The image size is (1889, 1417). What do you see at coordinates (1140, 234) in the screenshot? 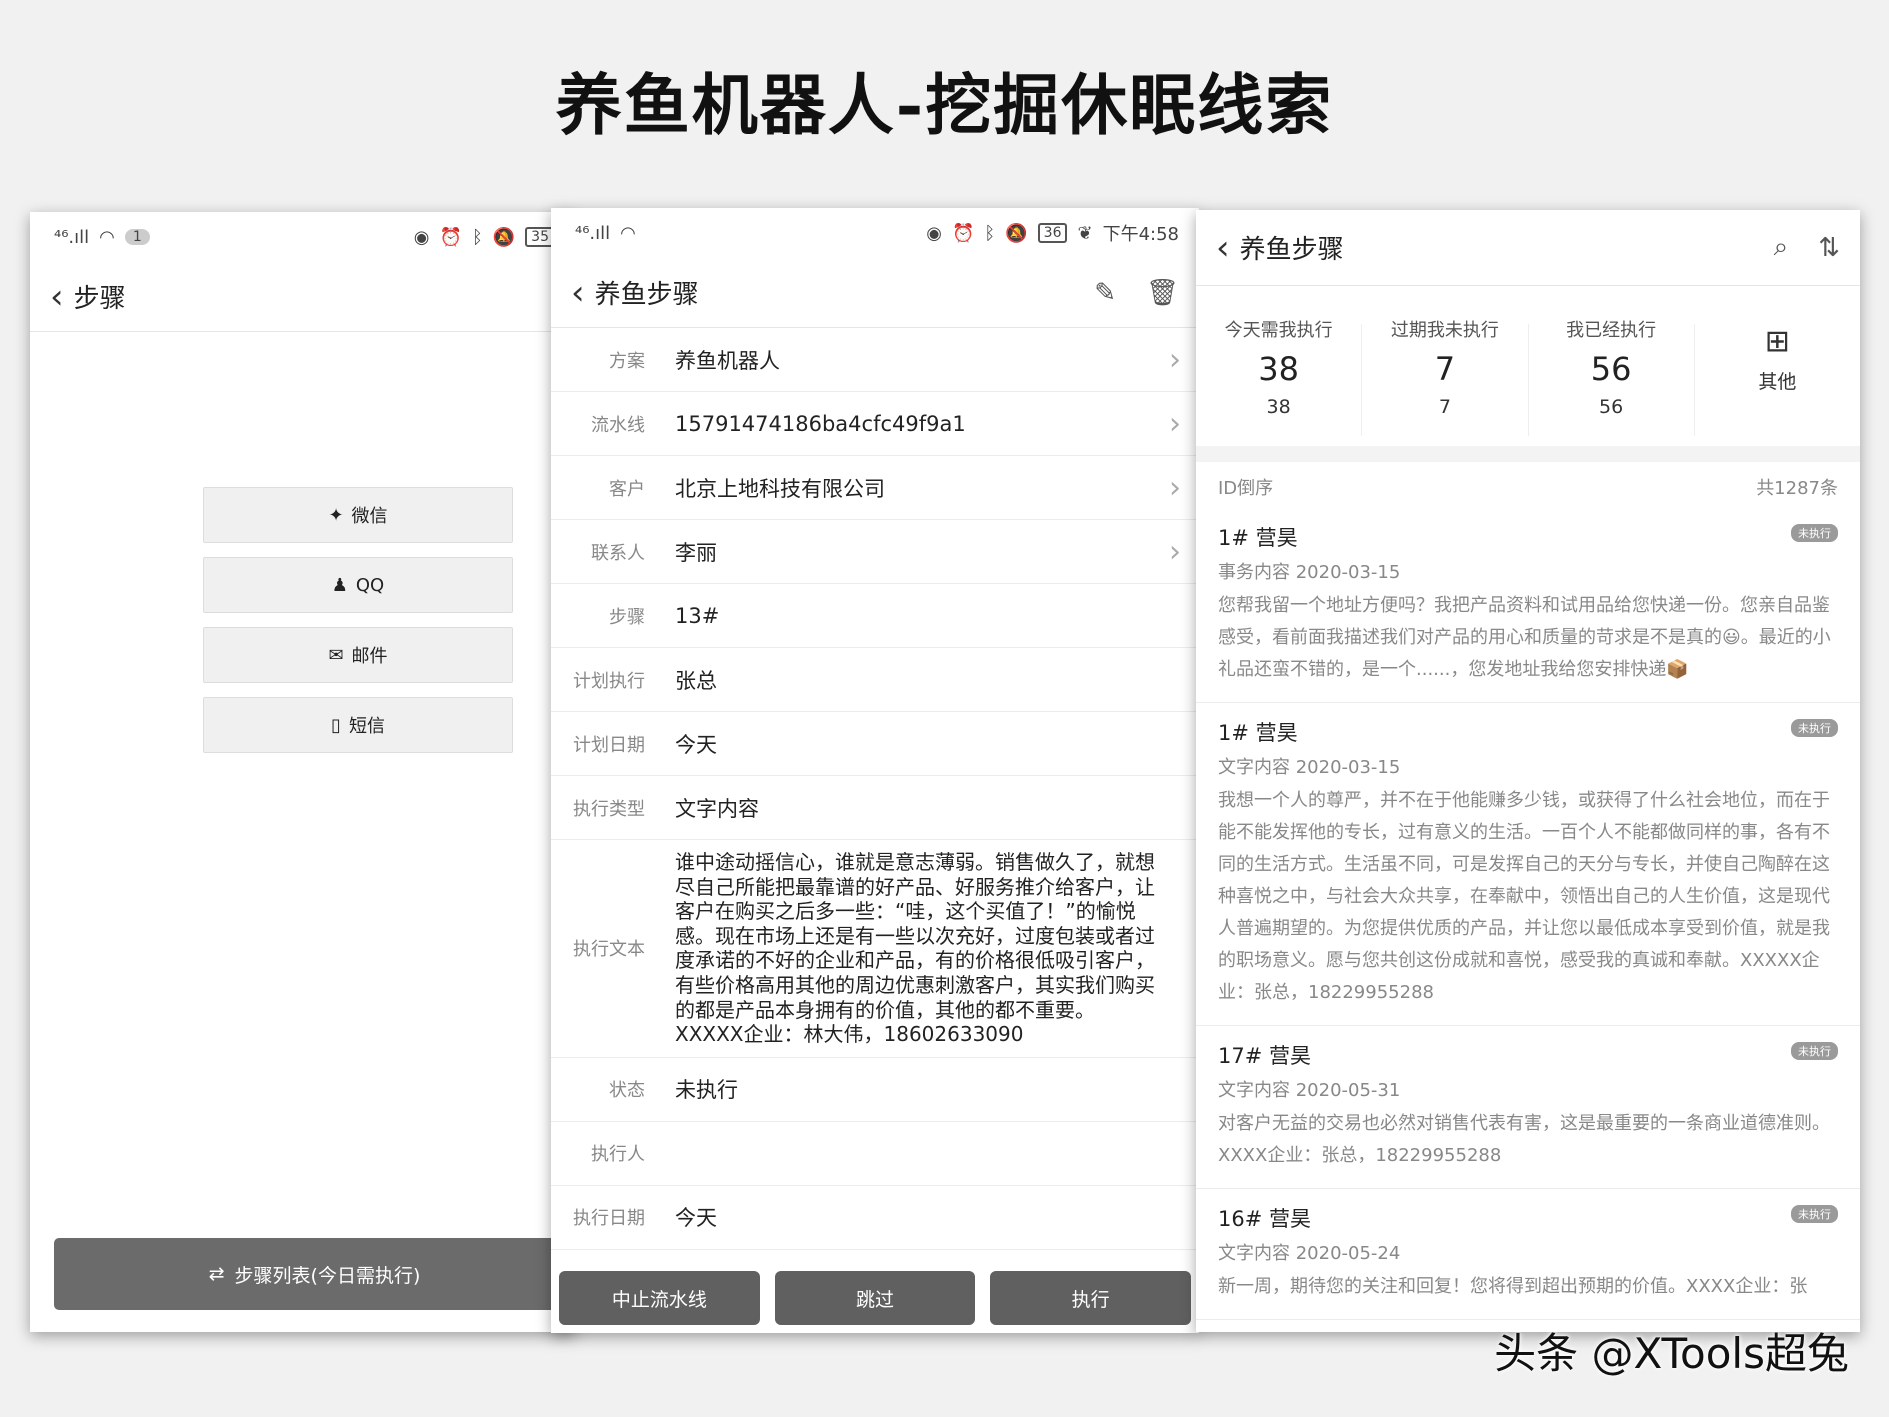
I see `clock-time: 下午4:58` at bounding box center [1140, 234].